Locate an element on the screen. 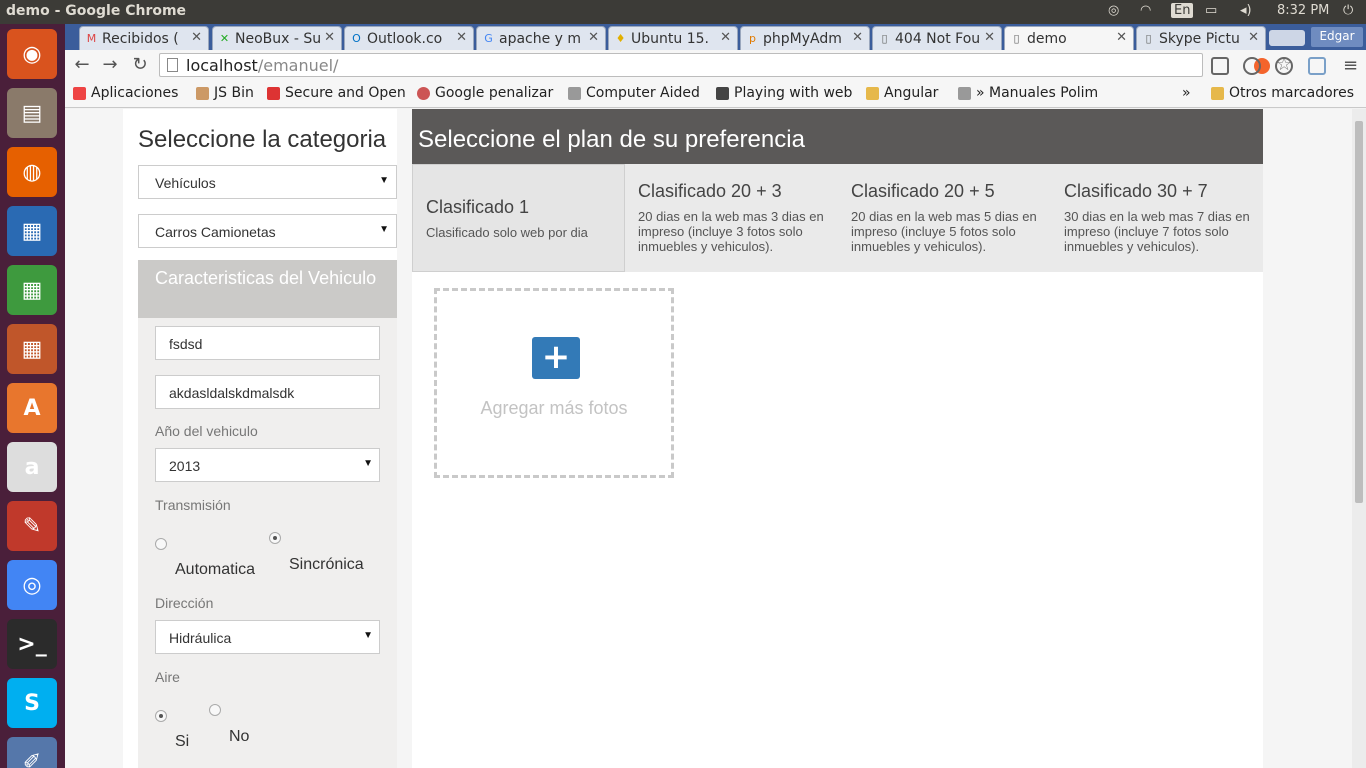 This screenshot has width=1366, height=768. bookmark-item: Playing with web is located at coordinates (784, 93).